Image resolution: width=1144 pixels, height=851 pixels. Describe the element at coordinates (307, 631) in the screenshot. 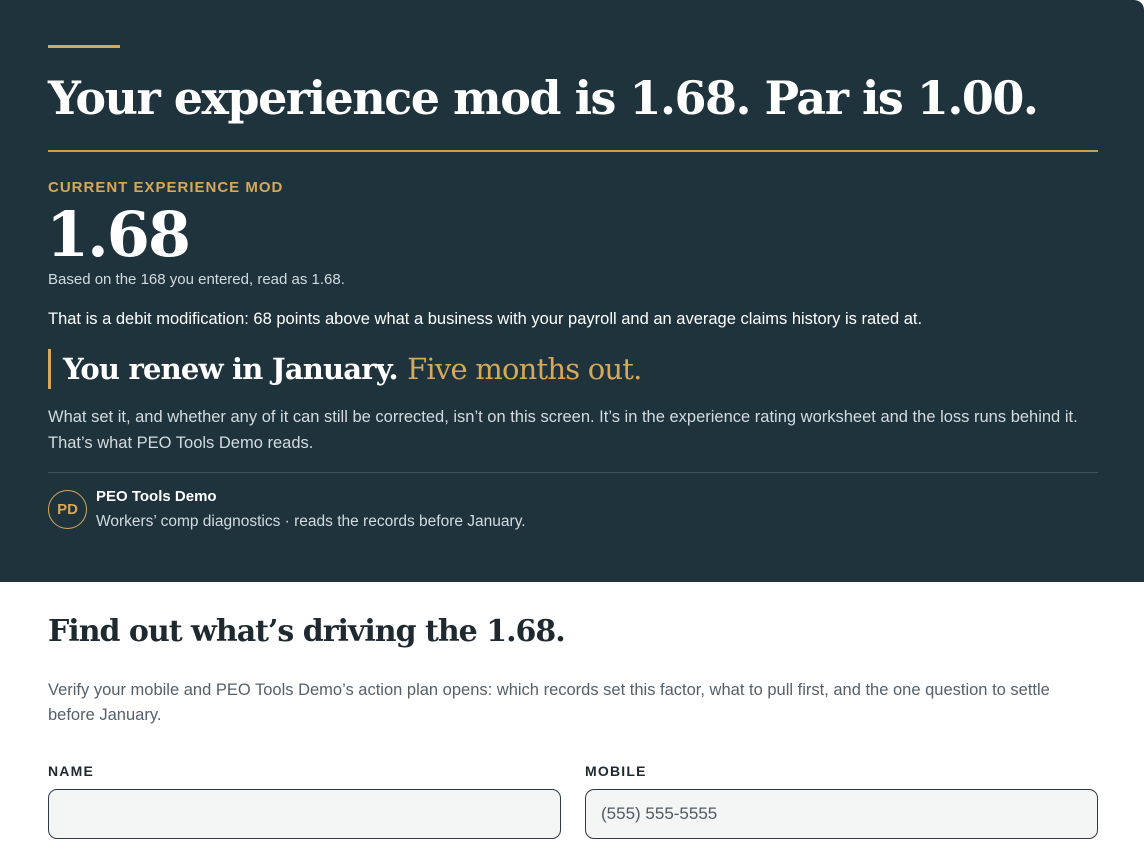

I see `form-title: Find out what’s driving the 1.68.` at that location.